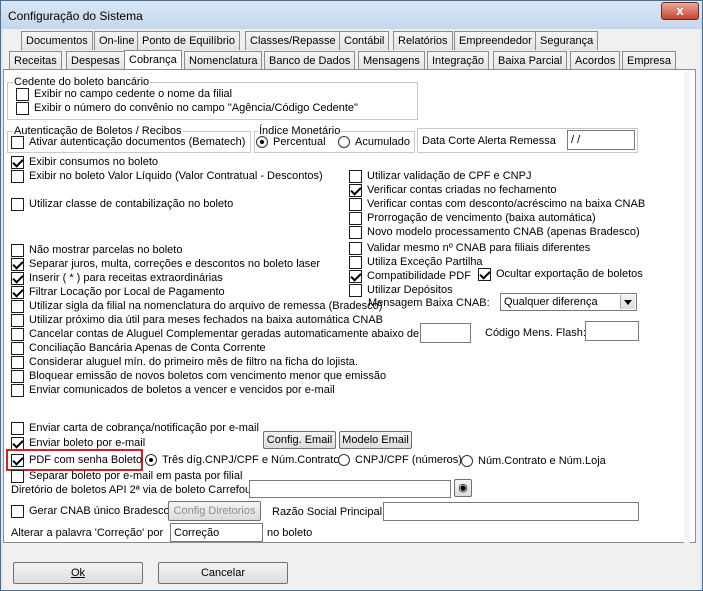  What do you see at coordinates (364, 40) in the screenshot?
I see `tab-contabil: Contábil` at bounding box center [364, 40].